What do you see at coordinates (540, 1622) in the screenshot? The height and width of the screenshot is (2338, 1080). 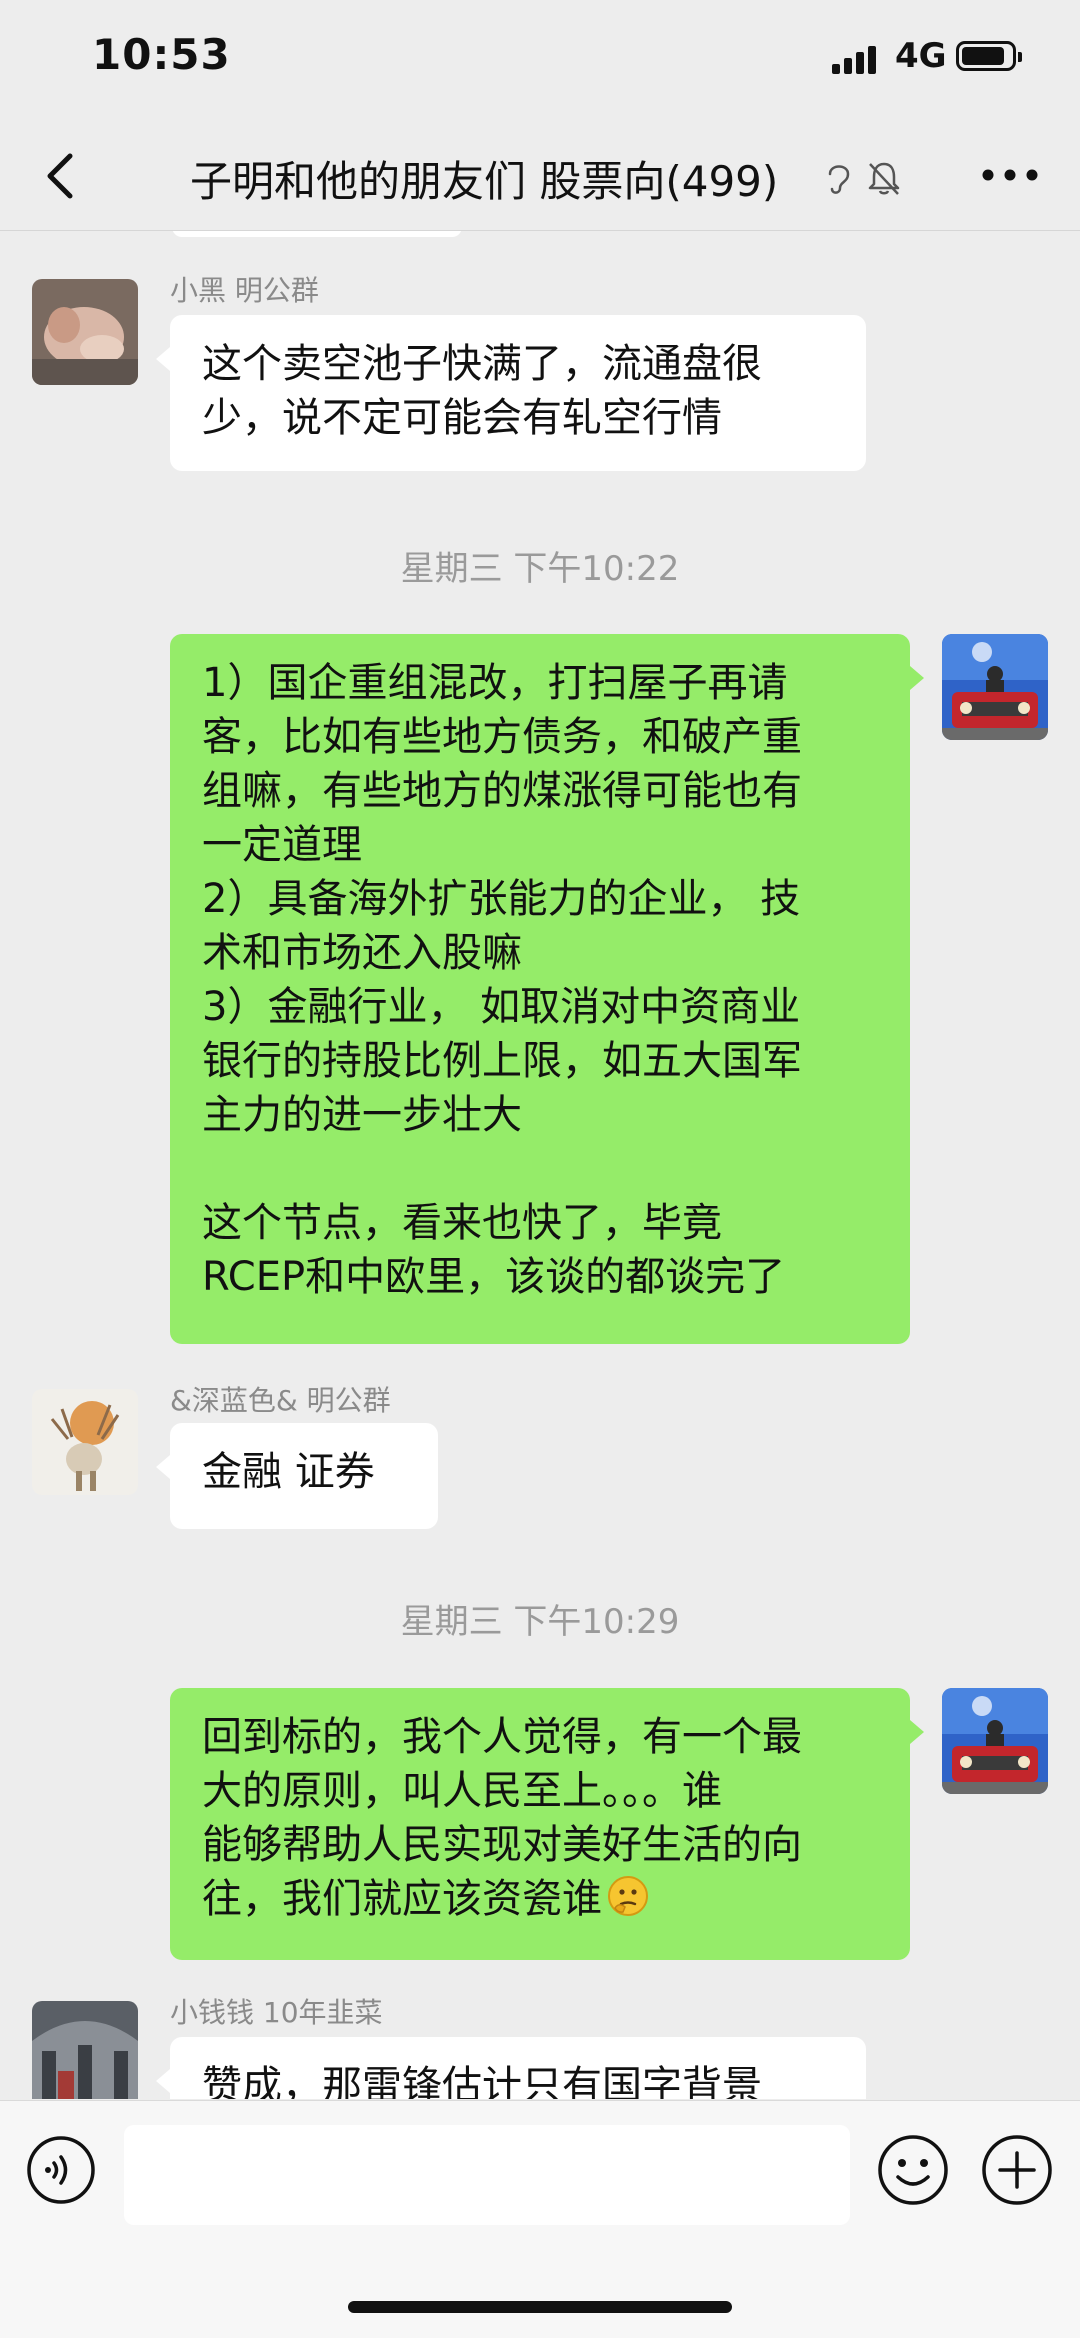 I see `timestamp: 星期三 下午10:29` at bounding box center [540, 1622].